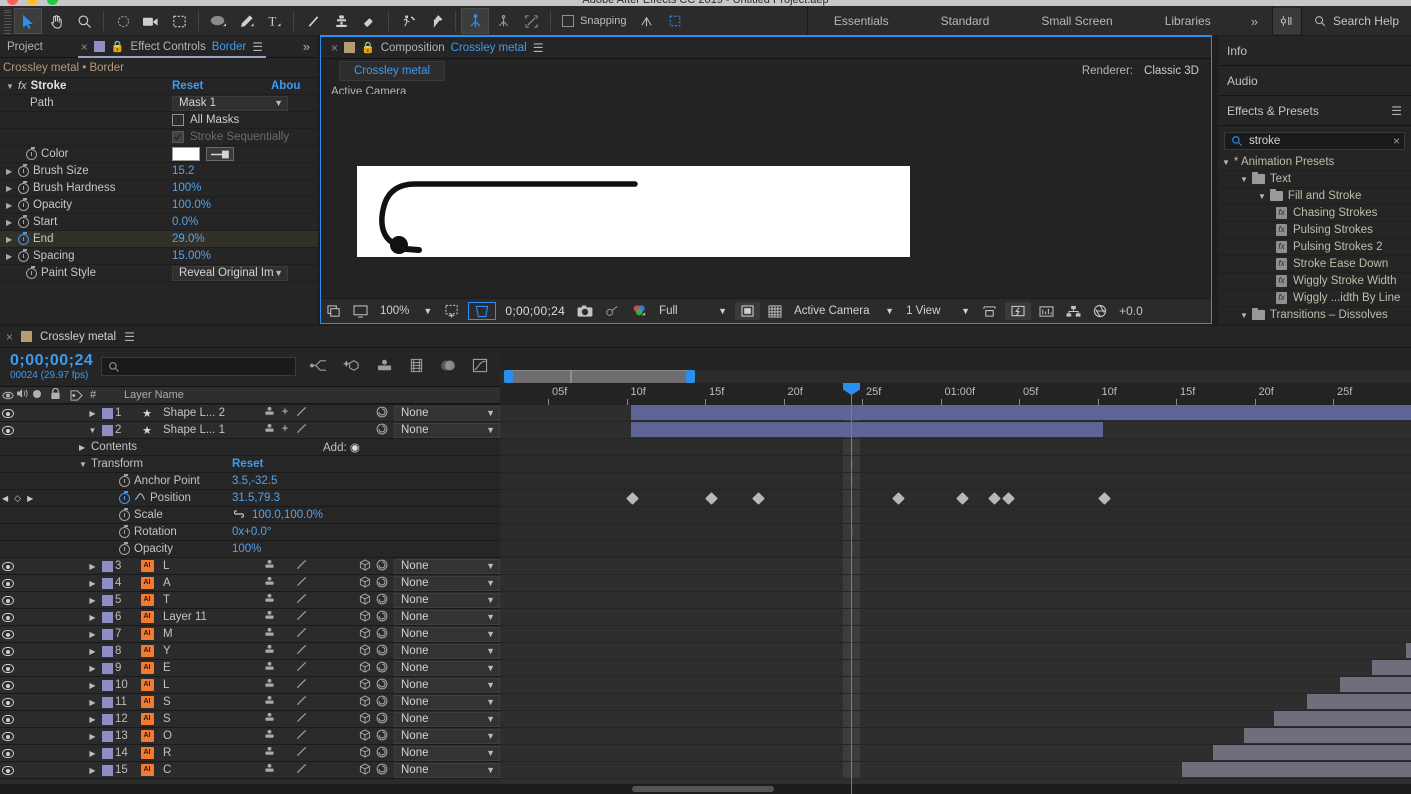 The width and height of the screenshot is (1411, 794). I want to click on panel-menu-icon: ☰, so click(538, 48).